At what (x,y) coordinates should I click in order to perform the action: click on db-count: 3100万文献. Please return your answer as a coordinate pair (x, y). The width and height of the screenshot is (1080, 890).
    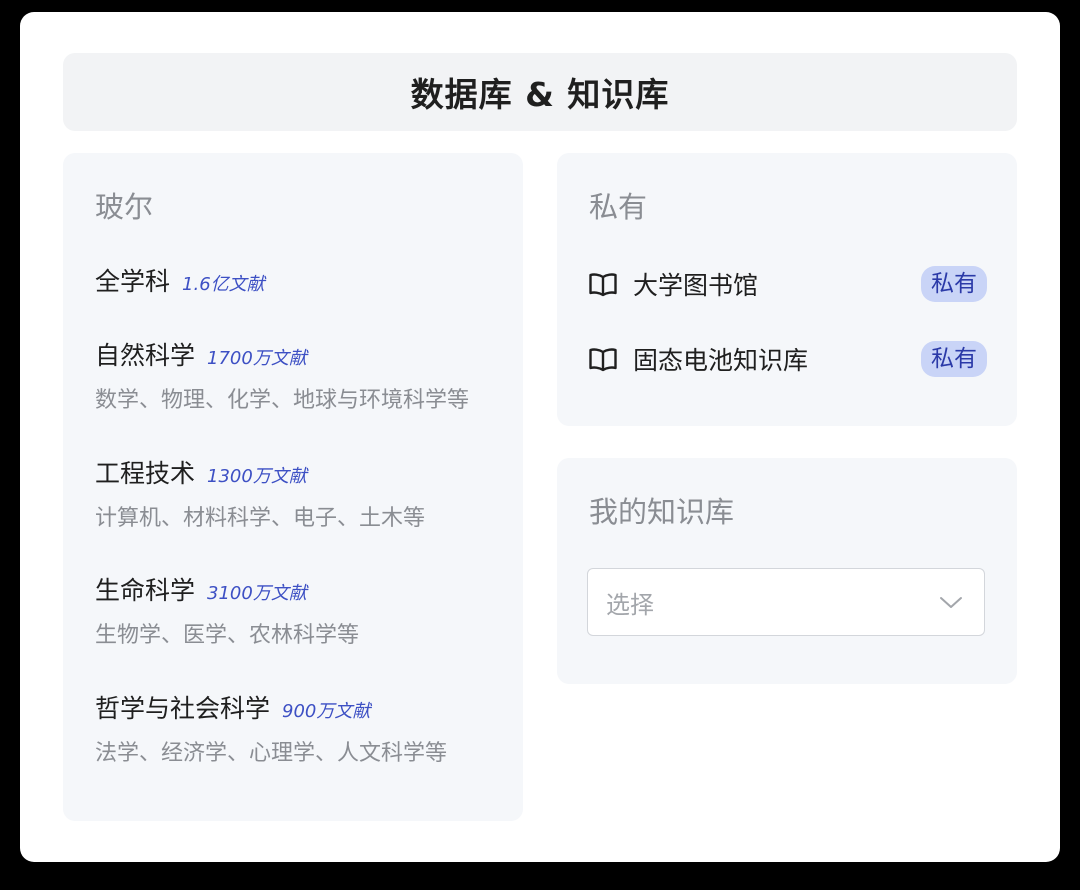
    Looking at the image, I should click on (257, 593).